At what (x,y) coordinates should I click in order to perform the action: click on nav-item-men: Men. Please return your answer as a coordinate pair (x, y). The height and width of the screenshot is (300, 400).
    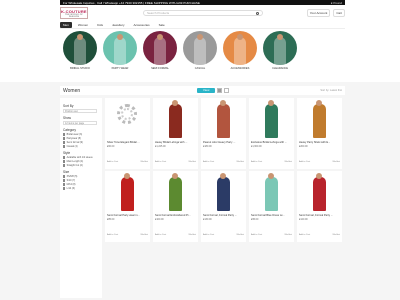
    Looking at the image, I should click on (66, 24).